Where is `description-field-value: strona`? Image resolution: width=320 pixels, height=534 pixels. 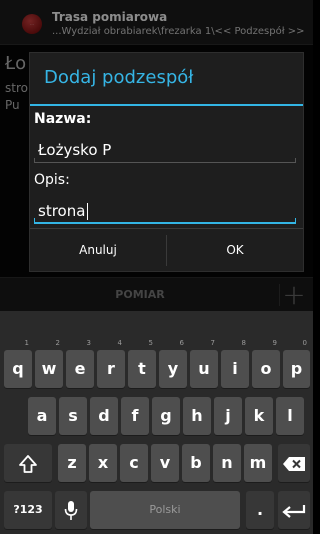
description-field-value: strona is located at coordinates (62, 211).